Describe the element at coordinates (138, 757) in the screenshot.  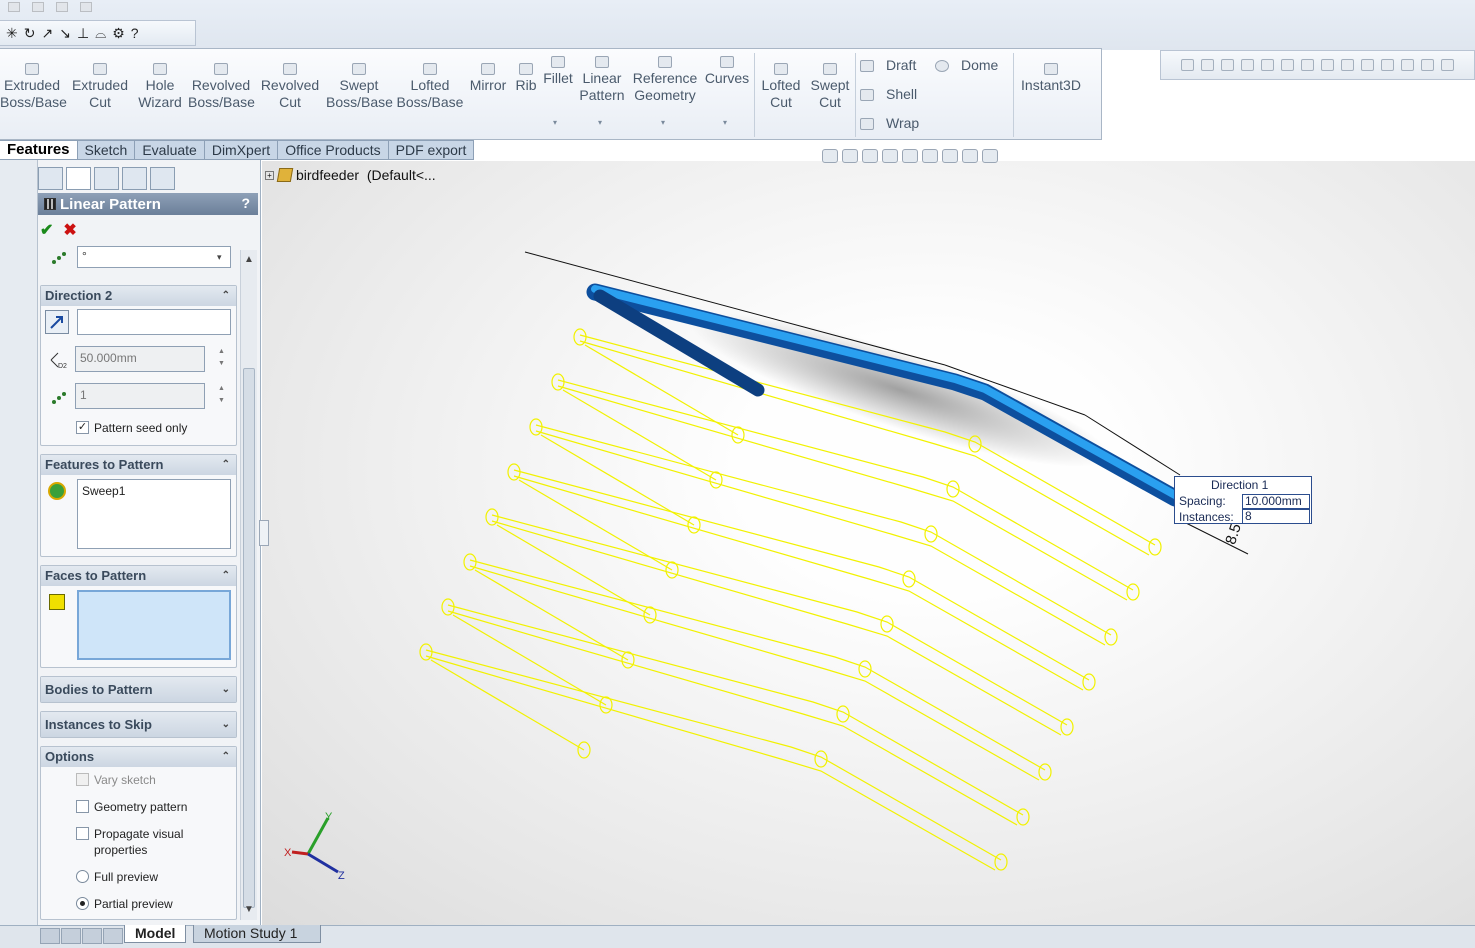
I see `options-header: Options ⌃` at that location.